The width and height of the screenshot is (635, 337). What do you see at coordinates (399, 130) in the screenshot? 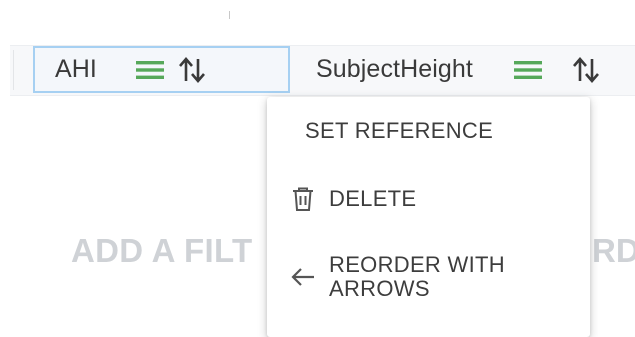
I see `menu-item-label: SET REFERENCE` at bounding box center [399, 130].